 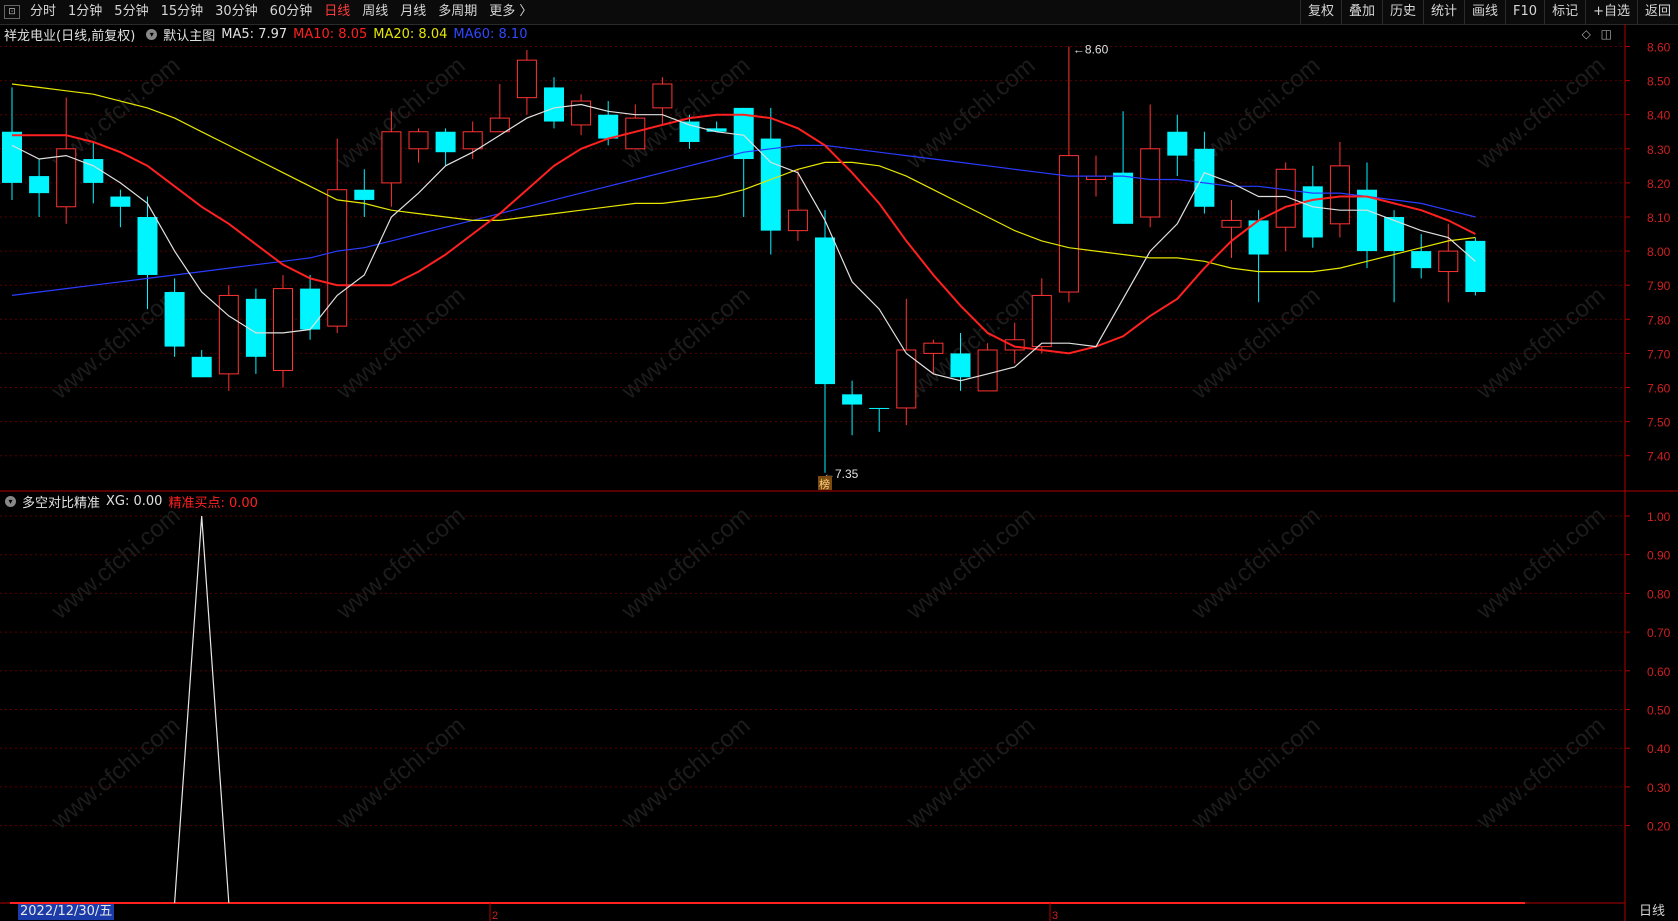 I want to click on cursor-date: 2022/12/30/五, so click(x=66, y=912).